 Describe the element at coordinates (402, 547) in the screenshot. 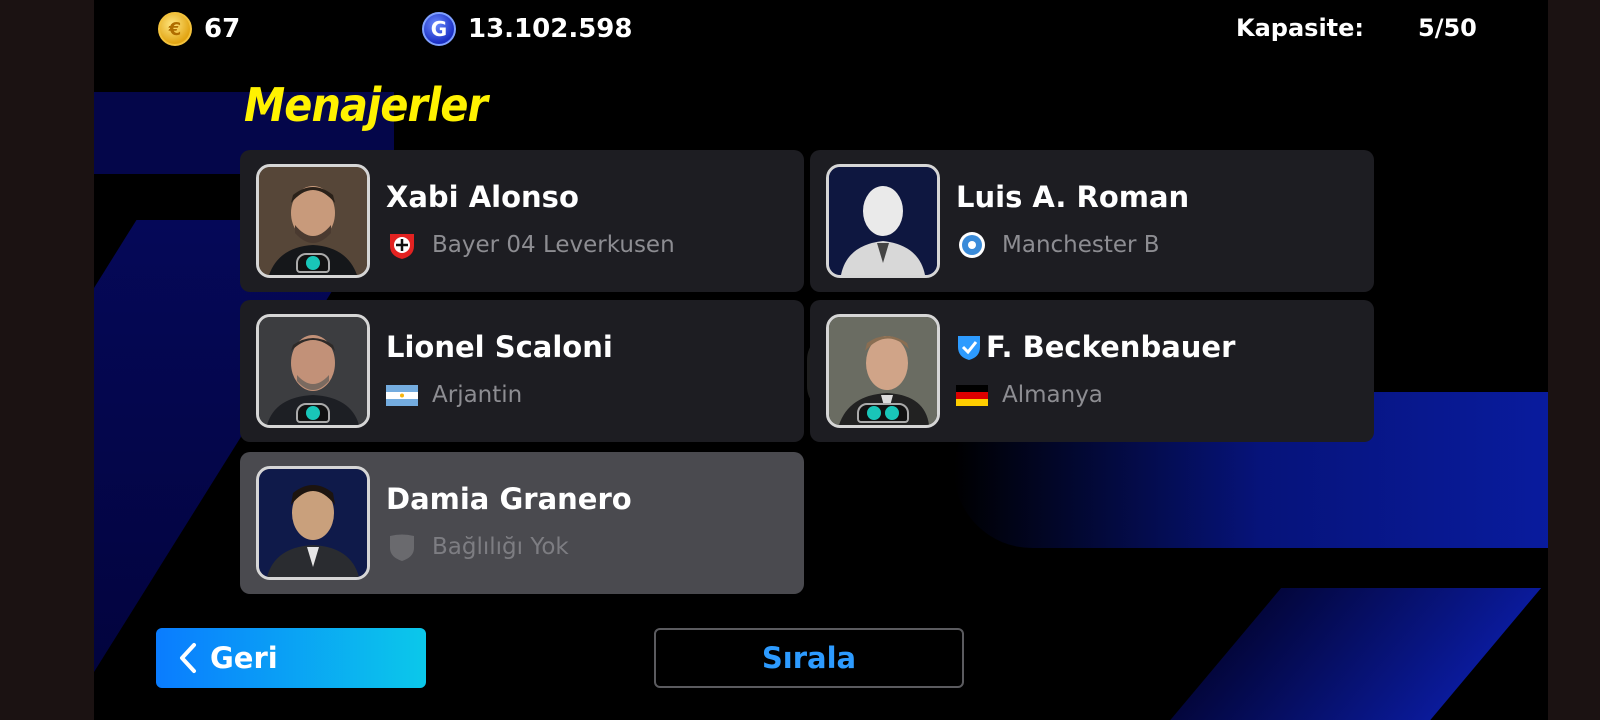

I see `no-affiliation-shield-icon` at that location.